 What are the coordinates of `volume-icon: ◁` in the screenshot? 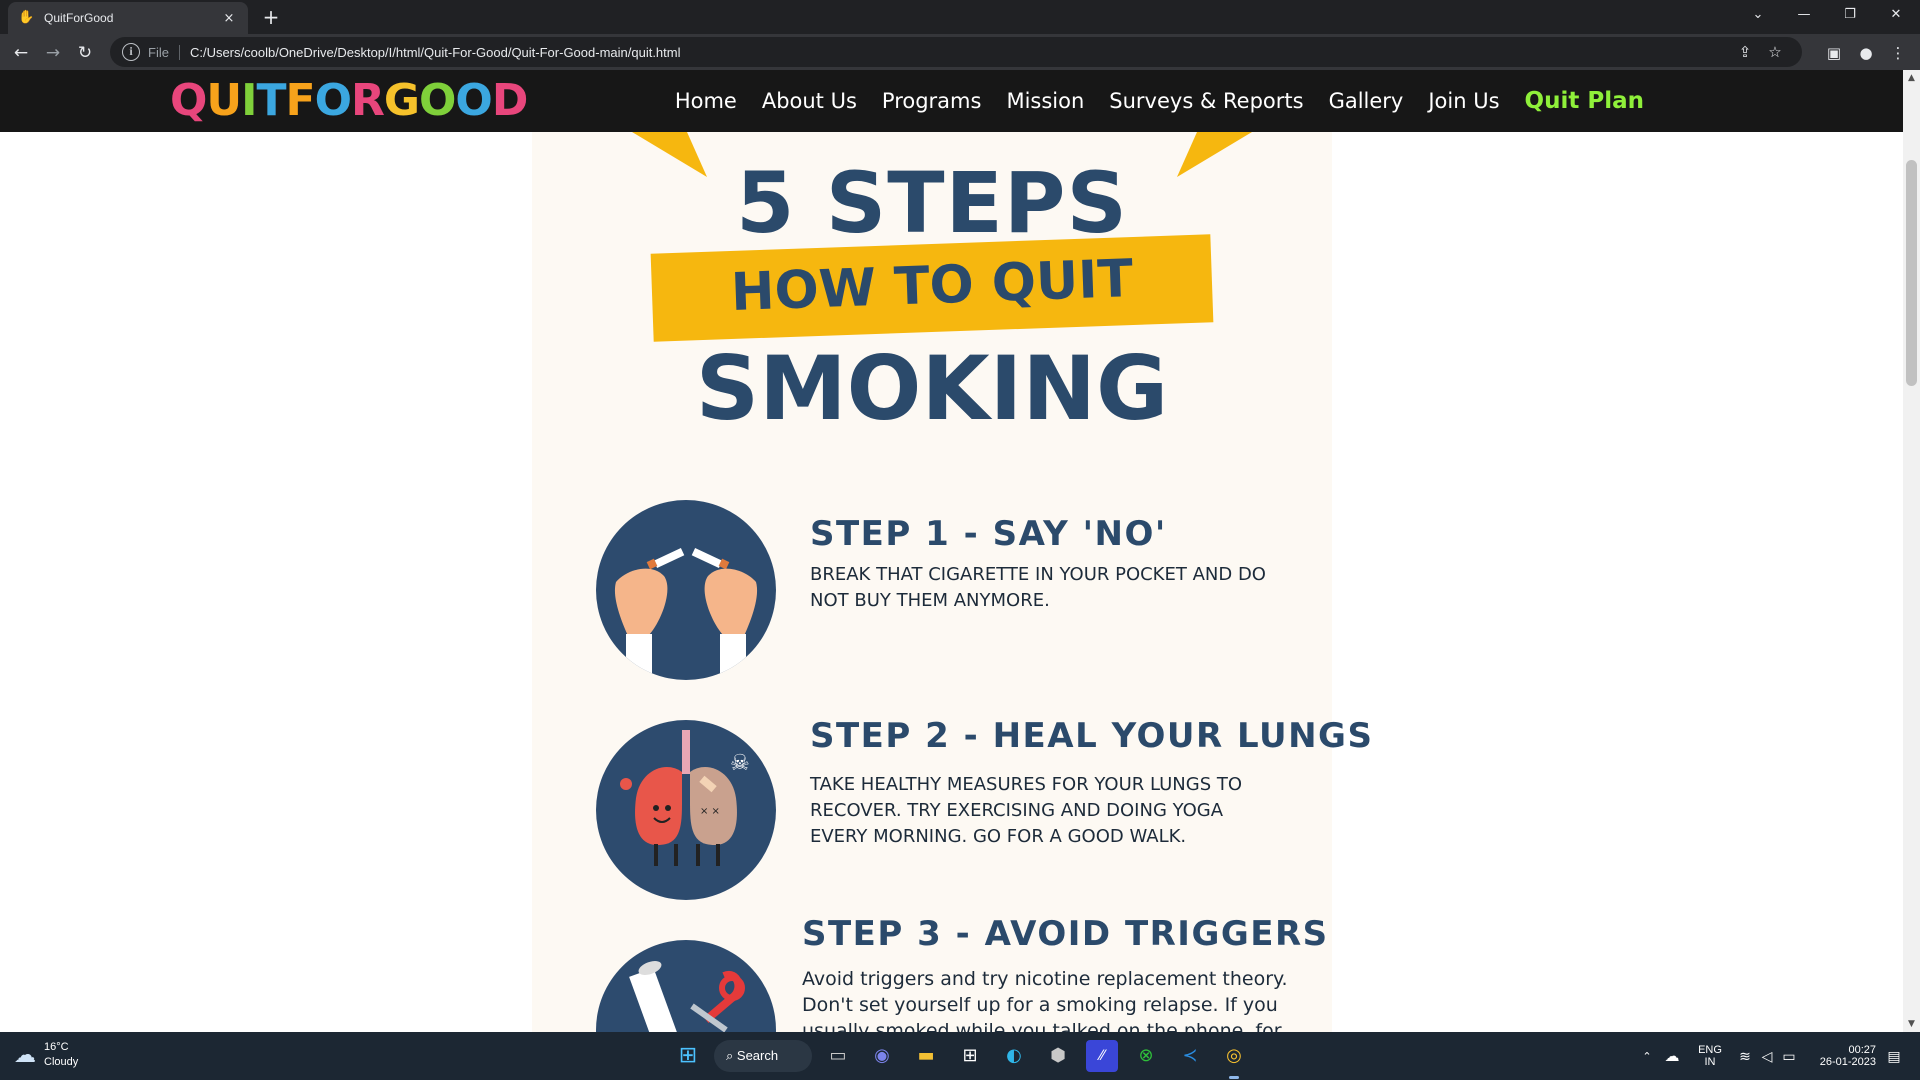 It's located at (1767, 1056).